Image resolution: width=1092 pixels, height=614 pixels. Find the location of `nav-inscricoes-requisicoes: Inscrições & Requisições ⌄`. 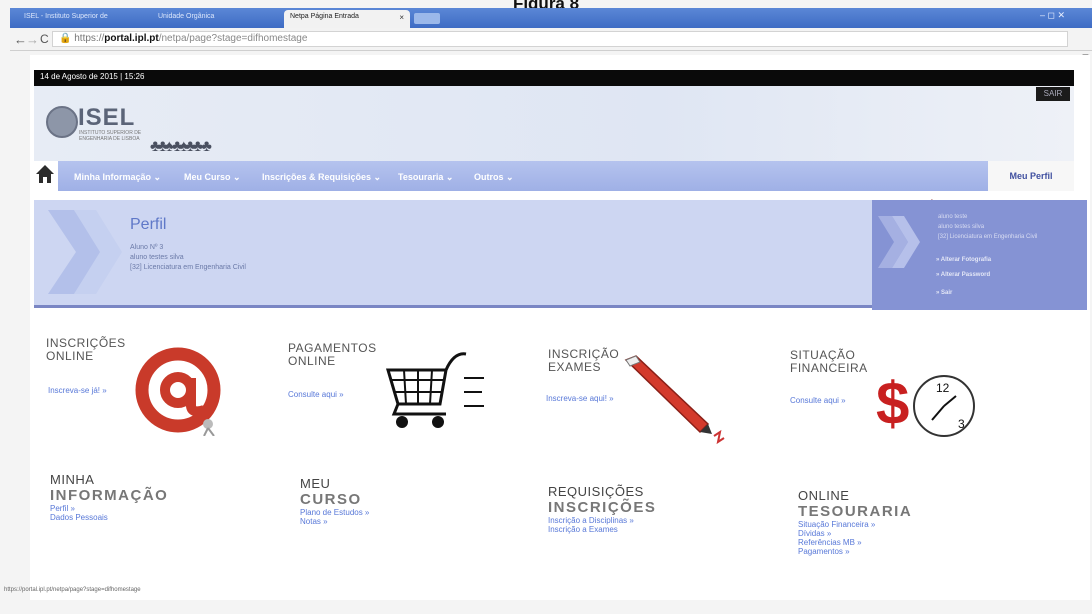

nav-inscricoes-requisicoes: Inscrições & Requisições ⌄ is located at coordinates (321, 177).